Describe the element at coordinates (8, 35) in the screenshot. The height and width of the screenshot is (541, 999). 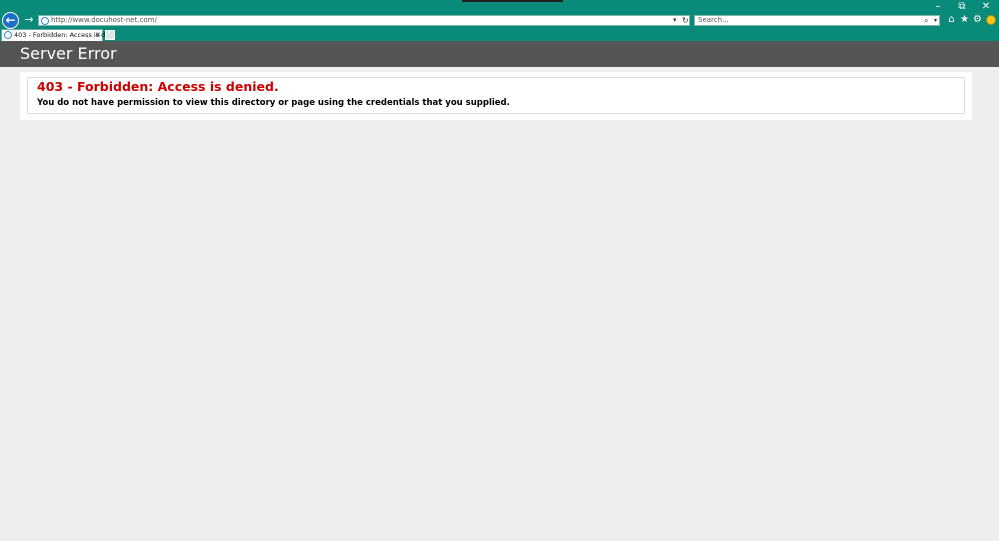
I see `tab-ie-icon` at that location.